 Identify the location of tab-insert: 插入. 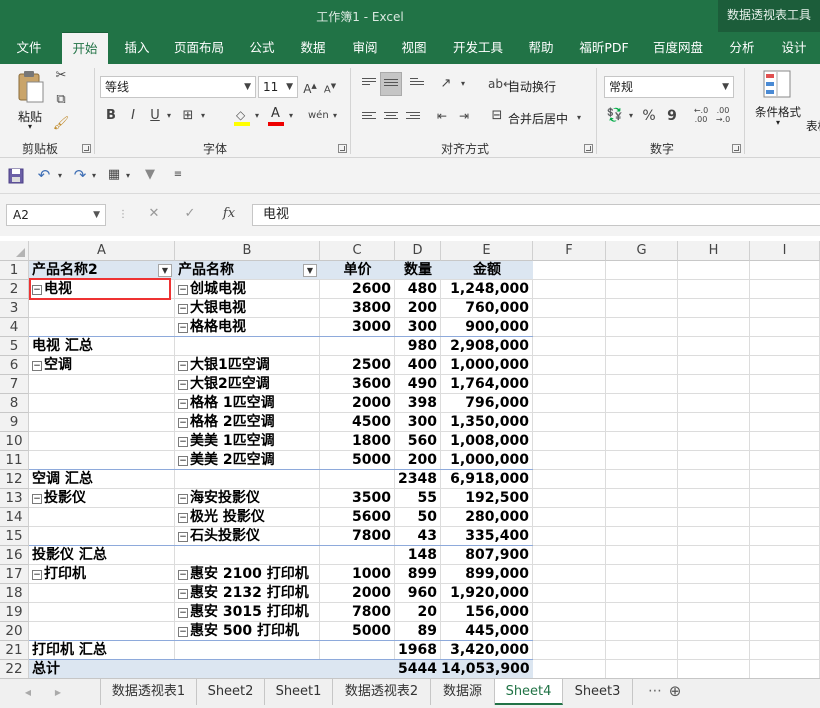
(137, 48).